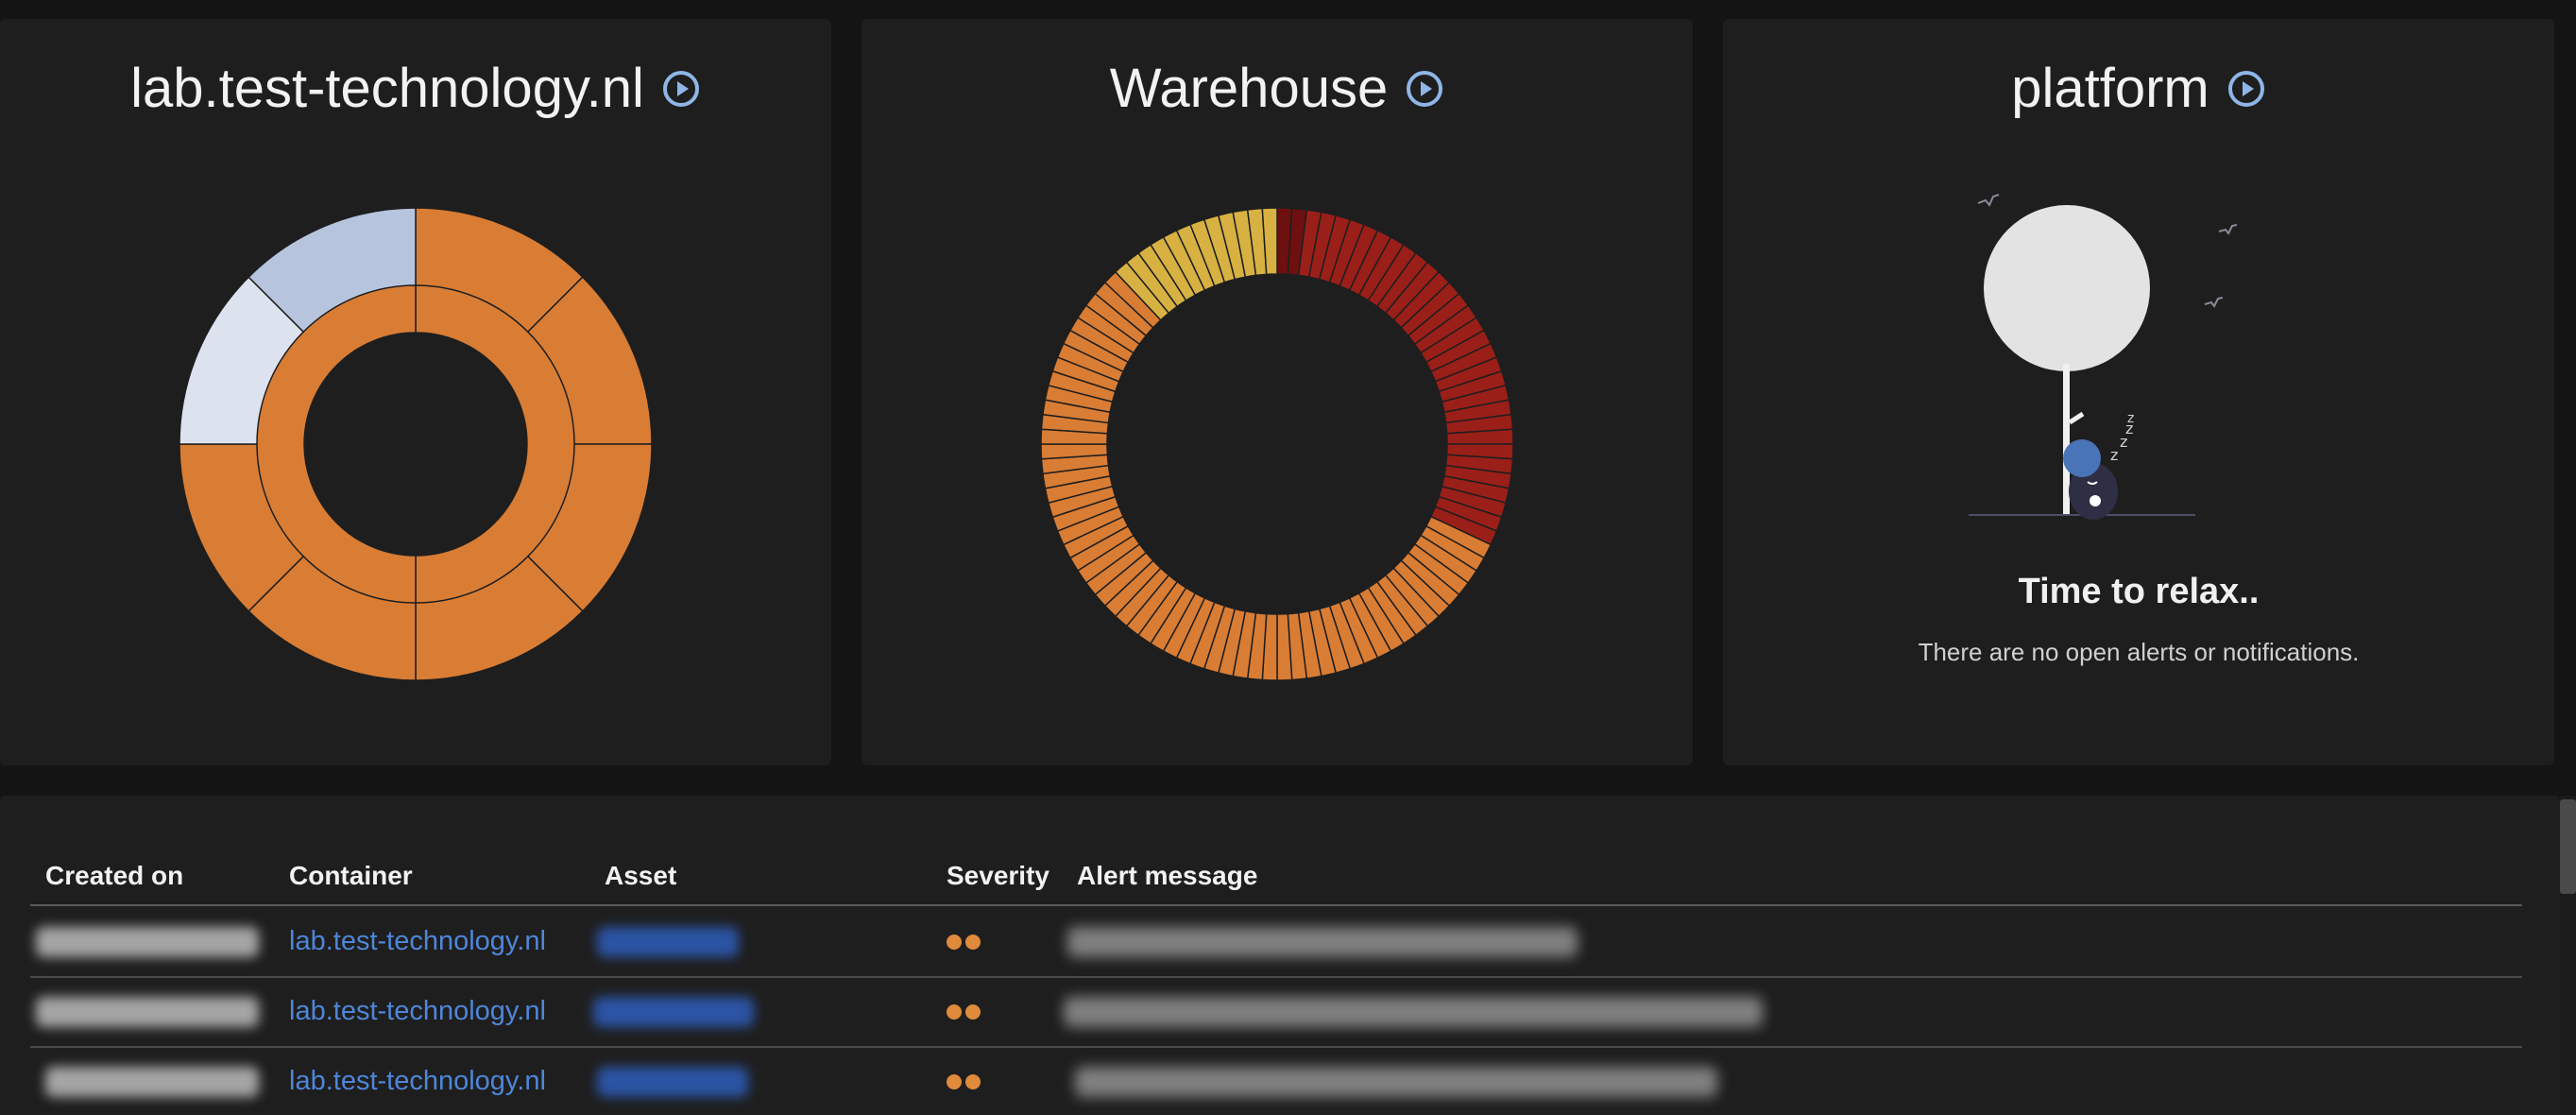 Image resolution: width=2576 pixels, height=1115 pixels. I want to click on tree-trunk, so click(2067, 439).